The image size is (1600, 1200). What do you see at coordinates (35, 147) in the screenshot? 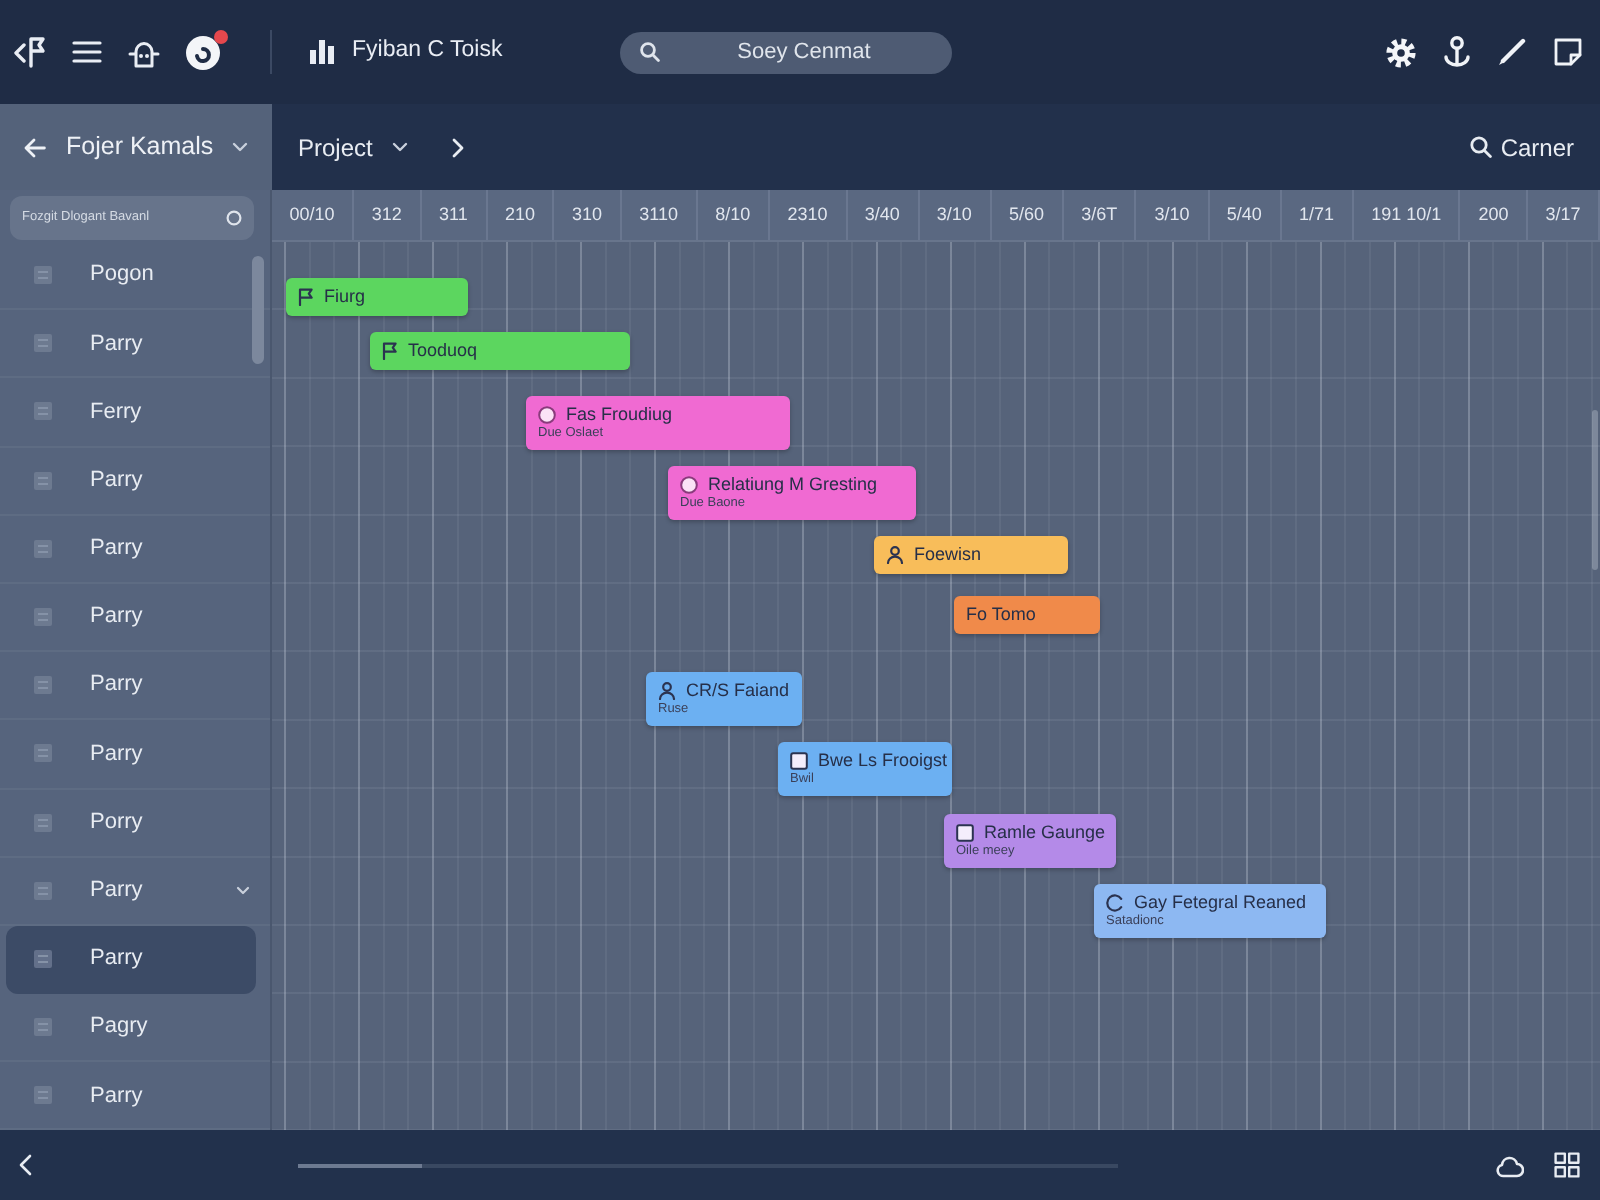
I see `back-arrow-icon` at bounding box center [35, 147].